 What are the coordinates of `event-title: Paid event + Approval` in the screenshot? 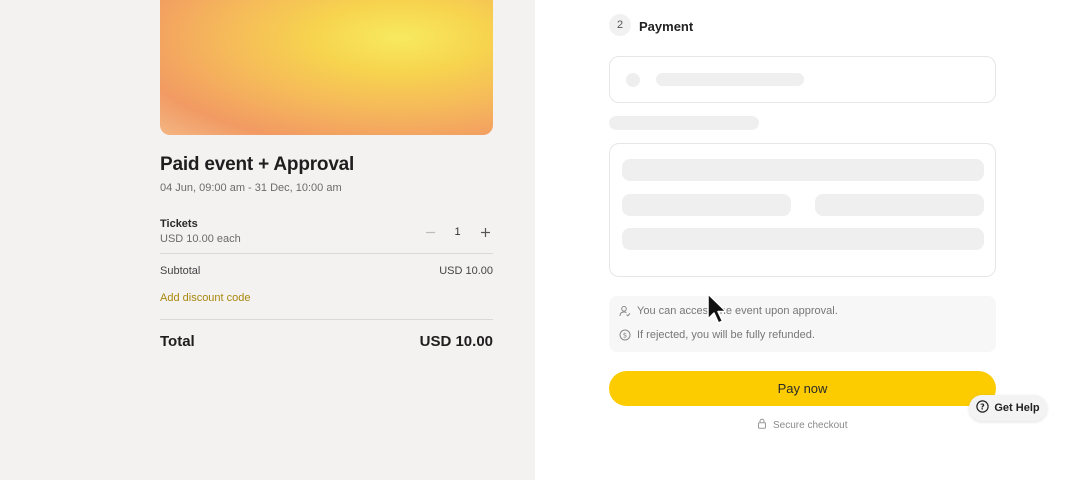 It's located at (257, 164).